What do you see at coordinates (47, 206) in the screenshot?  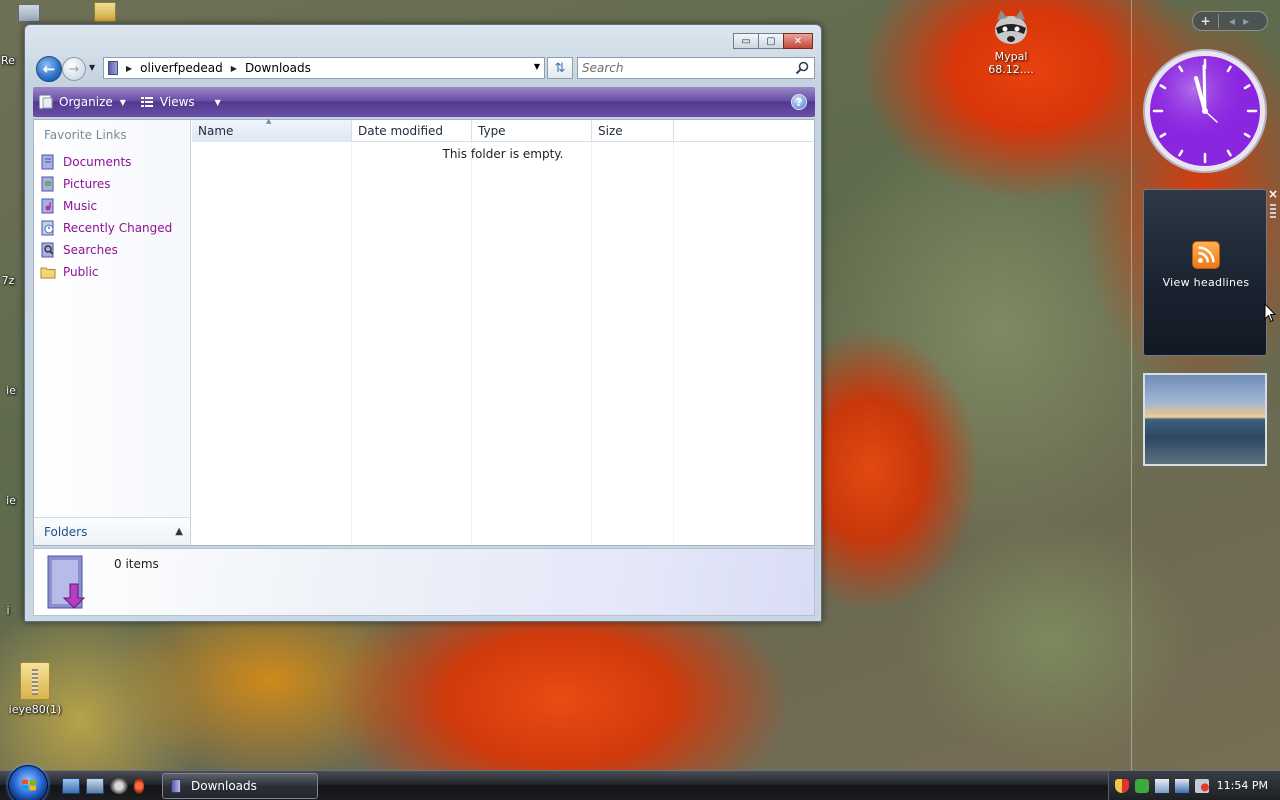 I see `music-icon` at bounding box center [47, 206].